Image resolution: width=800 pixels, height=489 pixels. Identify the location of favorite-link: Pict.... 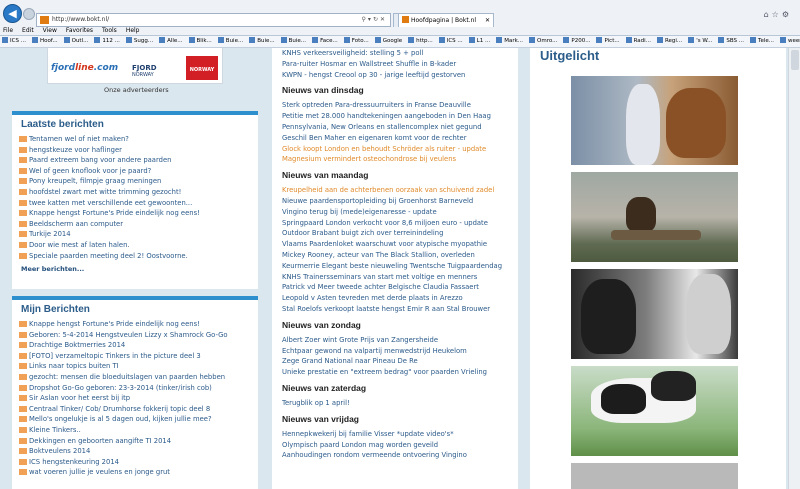
(608, 41).